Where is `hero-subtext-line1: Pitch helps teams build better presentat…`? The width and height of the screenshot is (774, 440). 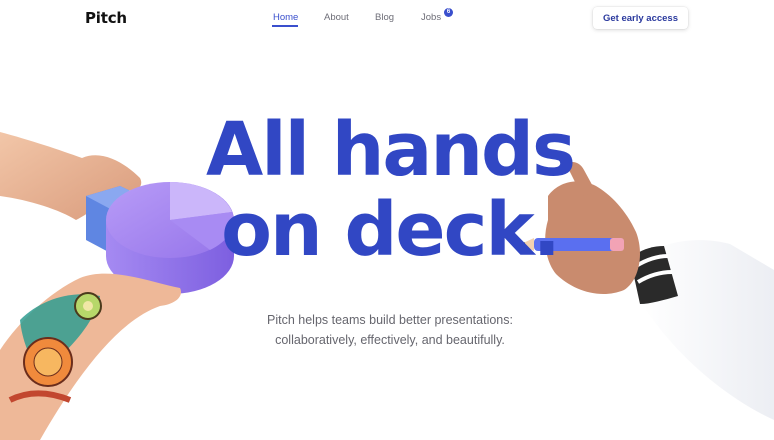
hero-subtext-line1: Pitch helps teams build better presentat… is located at coordinates (390, 320).